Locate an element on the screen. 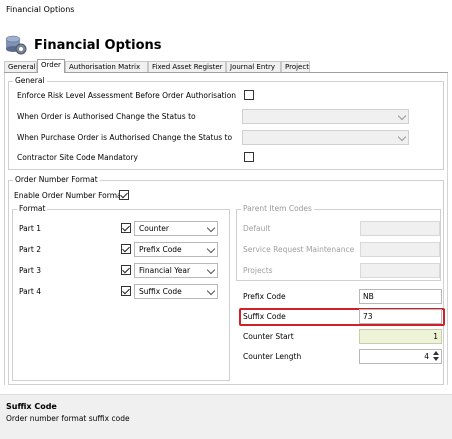  part-2-label: Part 2 is located at coordinates (30, 249).